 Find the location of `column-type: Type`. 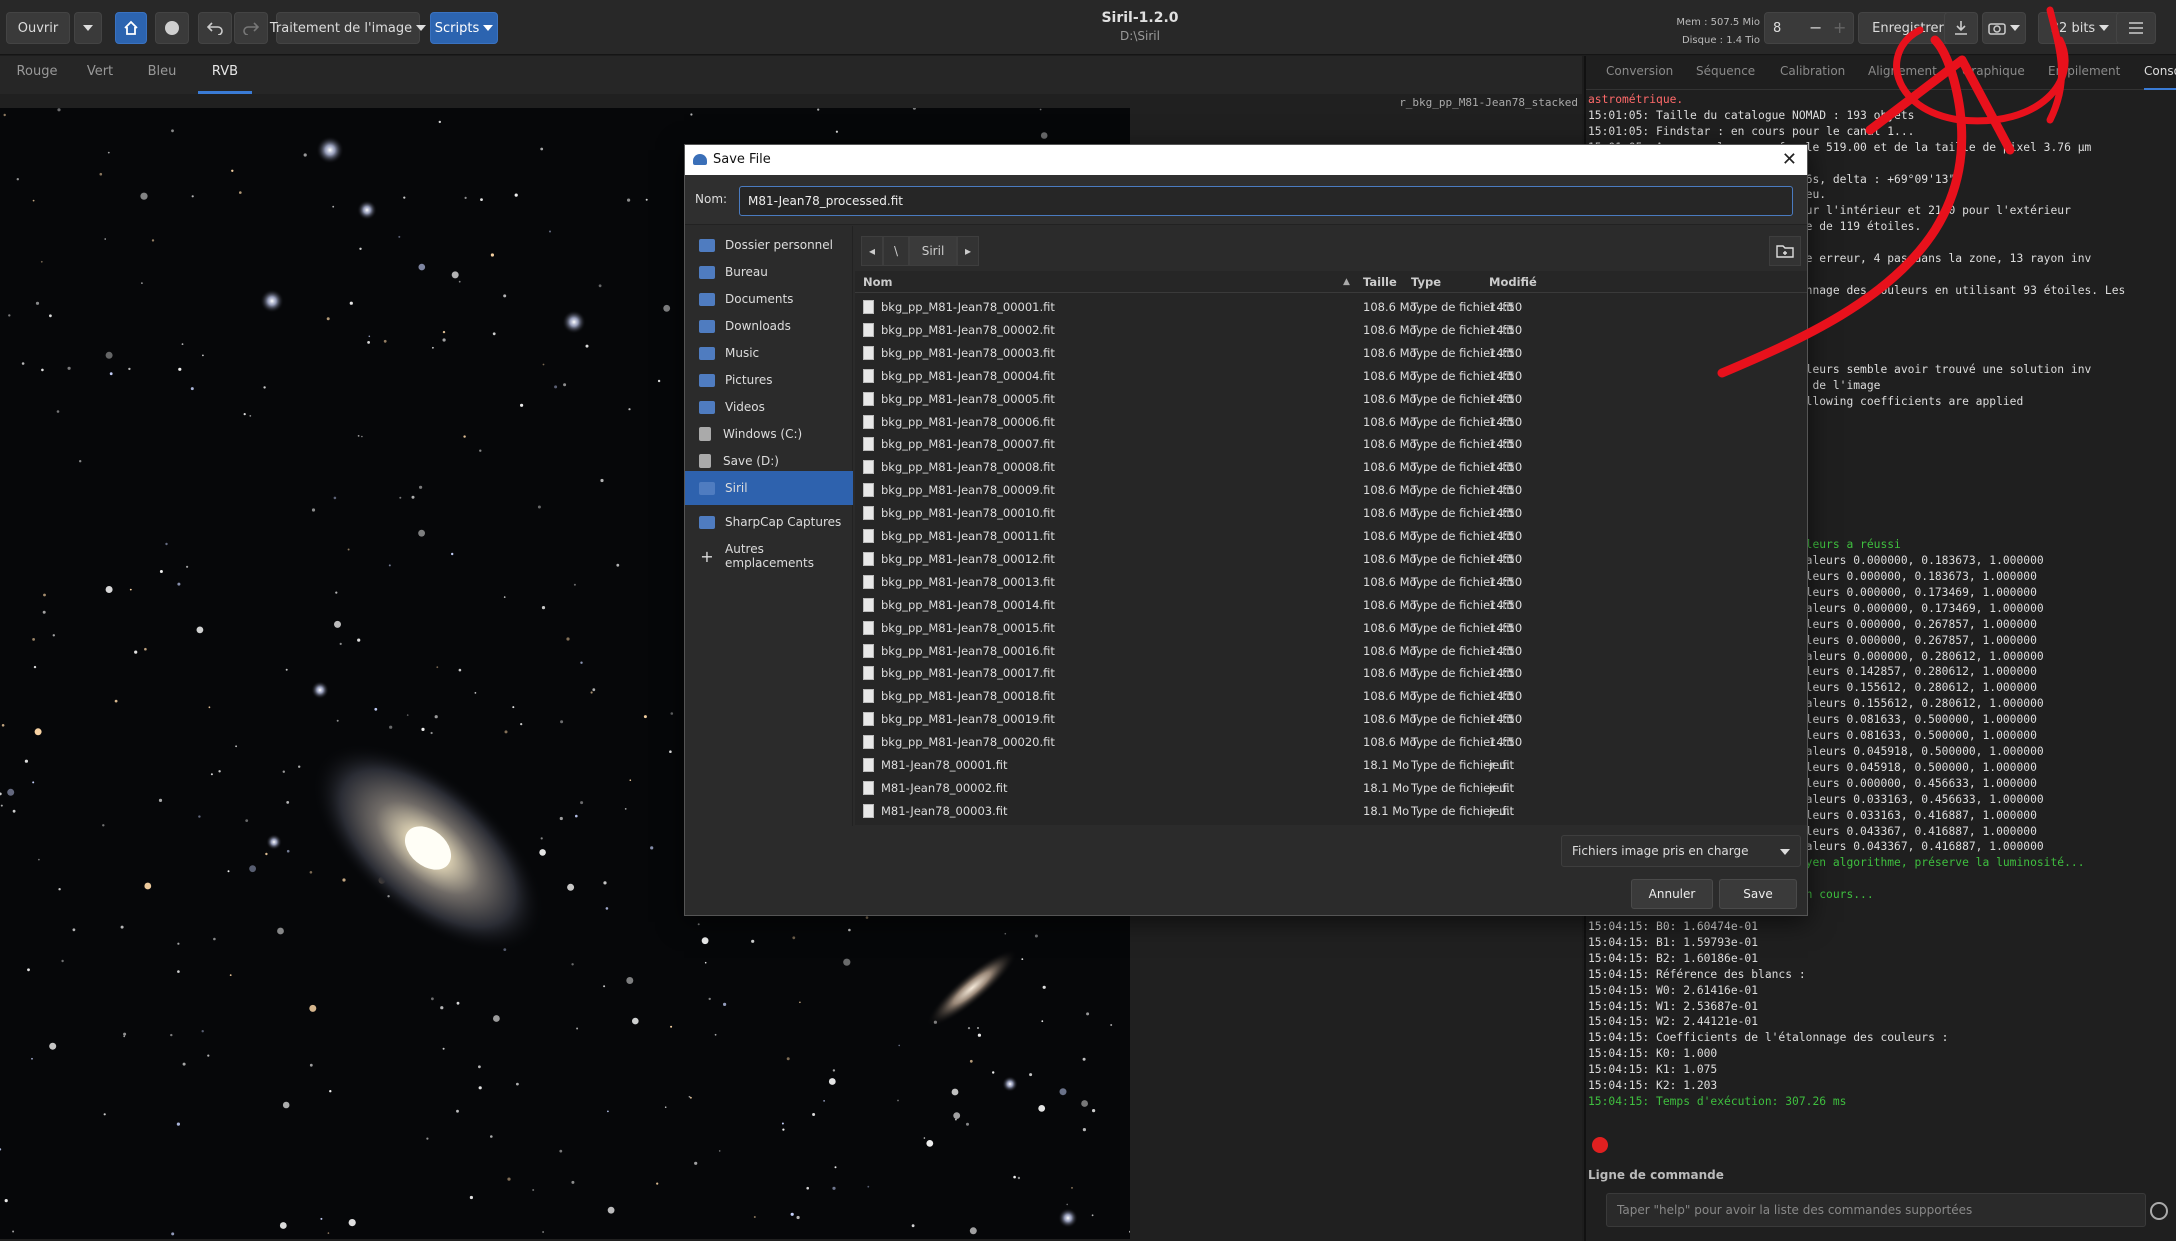

column-type: Type is located at coordinates (1426, 282).